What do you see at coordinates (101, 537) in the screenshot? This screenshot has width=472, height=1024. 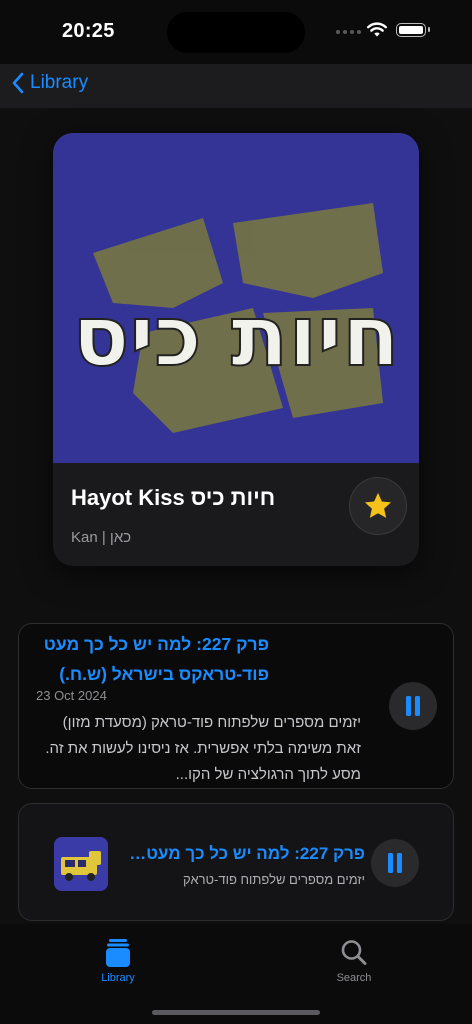 I see `podcast-publisher: Kan | כאן` at bounding box center [101, 537].